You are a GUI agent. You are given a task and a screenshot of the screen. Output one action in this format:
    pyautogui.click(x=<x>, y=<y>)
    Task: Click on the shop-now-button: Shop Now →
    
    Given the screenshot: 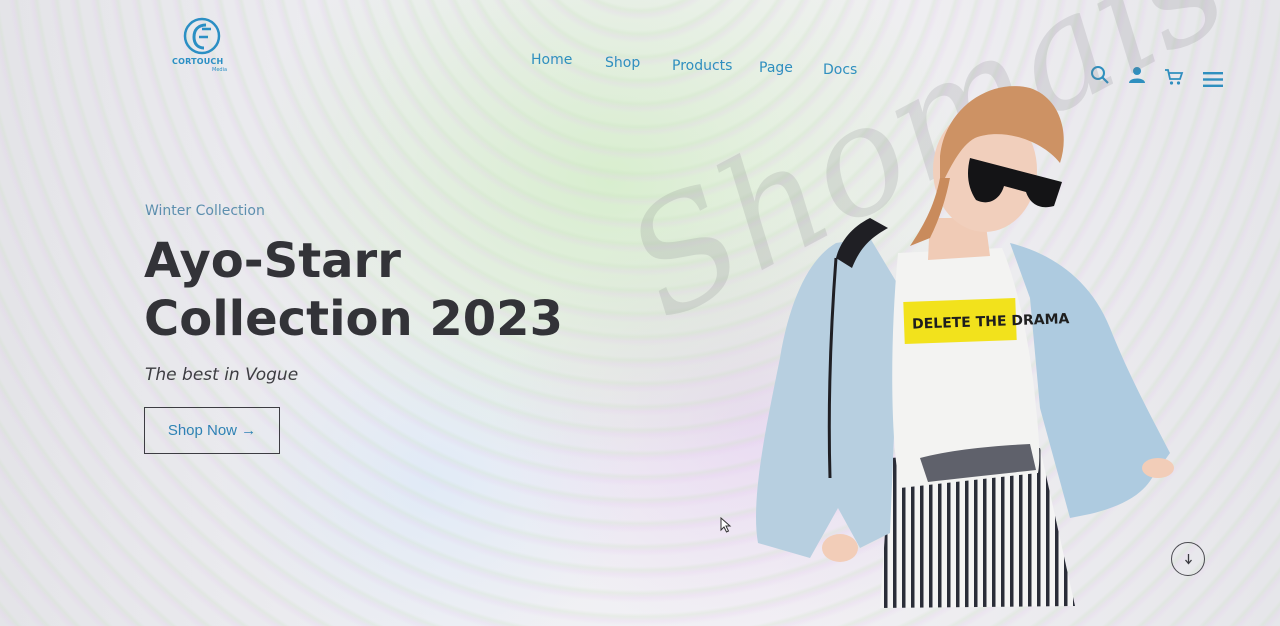 What is the action you would take?
    pyautogui.click(x=212, y=430)
    